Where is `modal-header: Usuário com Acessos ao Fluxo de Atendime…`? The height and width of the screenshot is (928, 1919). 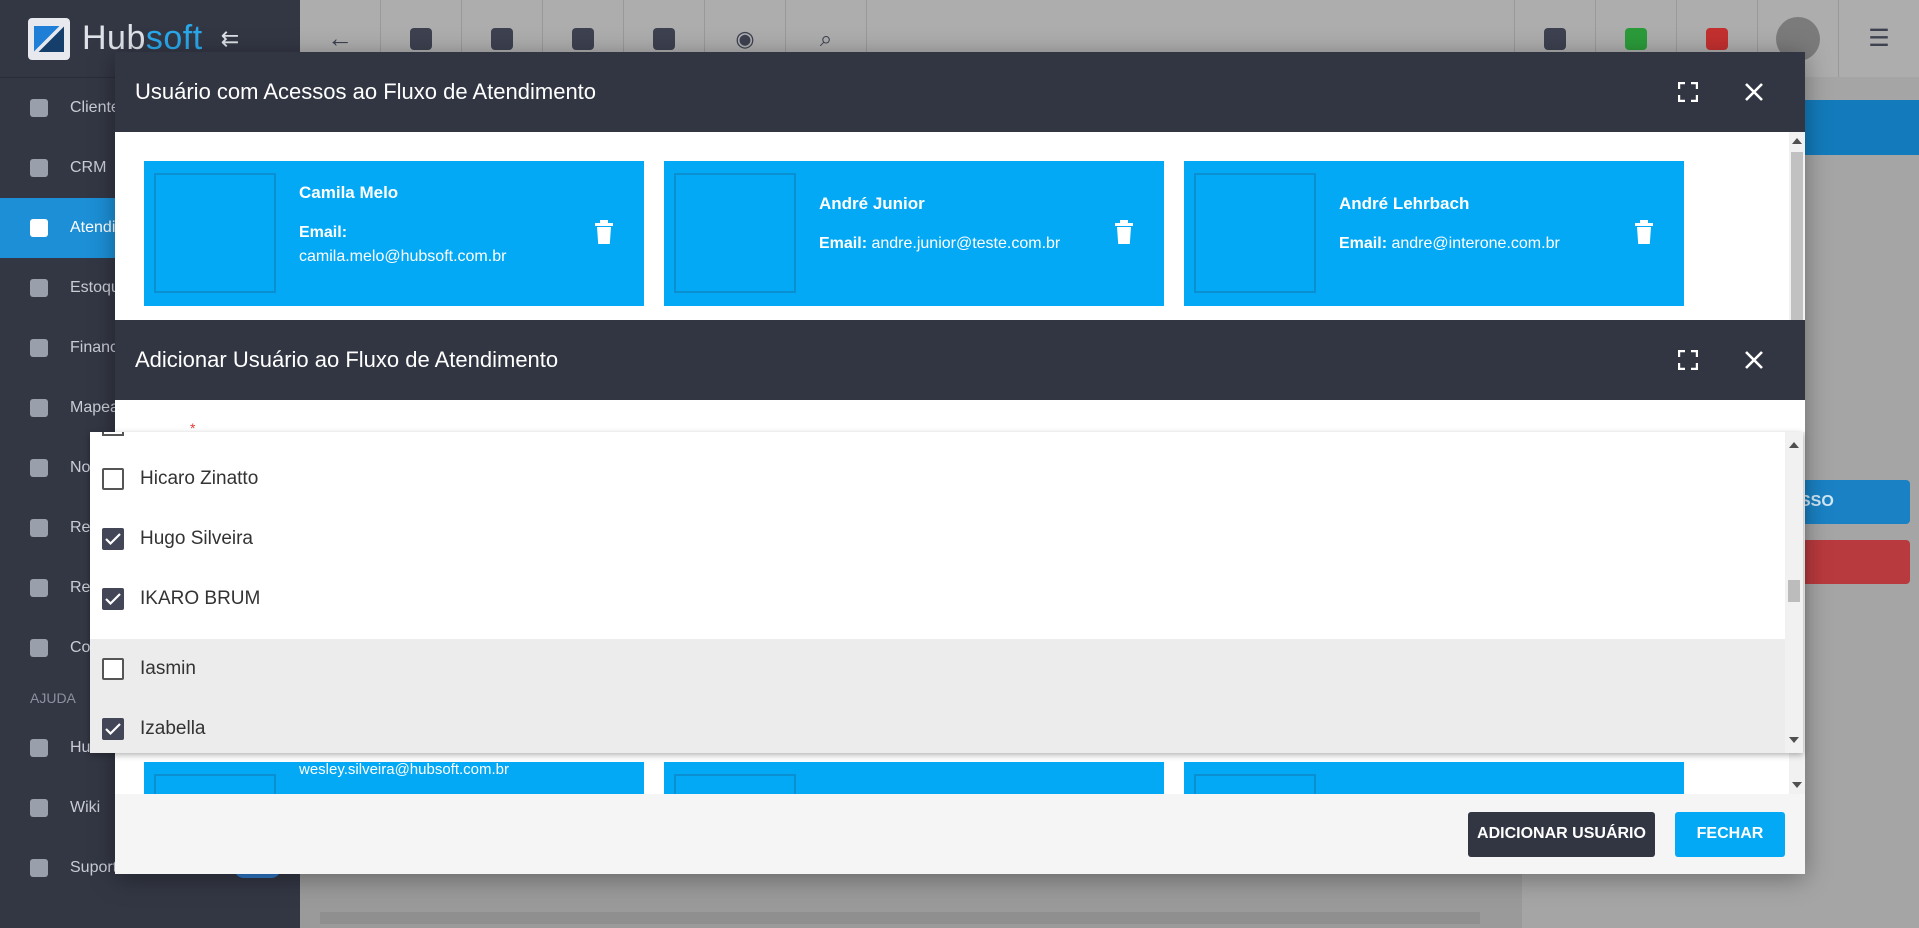
modal-header: Usuário com Acessos ao Fluxo de Atendime… is located at coordinates (960, 92).